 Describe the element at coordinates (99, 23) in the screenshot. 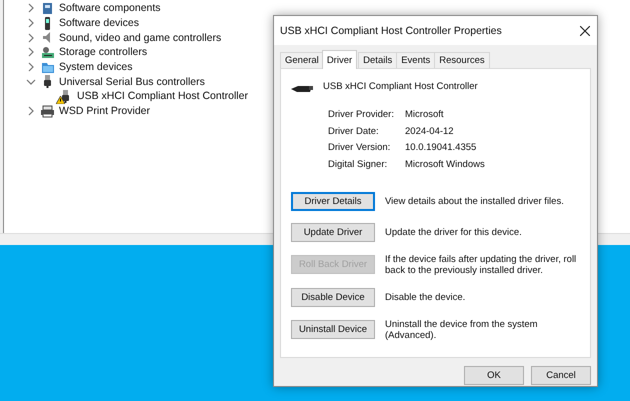

I see `tree-item-label: Software devices` at that location.